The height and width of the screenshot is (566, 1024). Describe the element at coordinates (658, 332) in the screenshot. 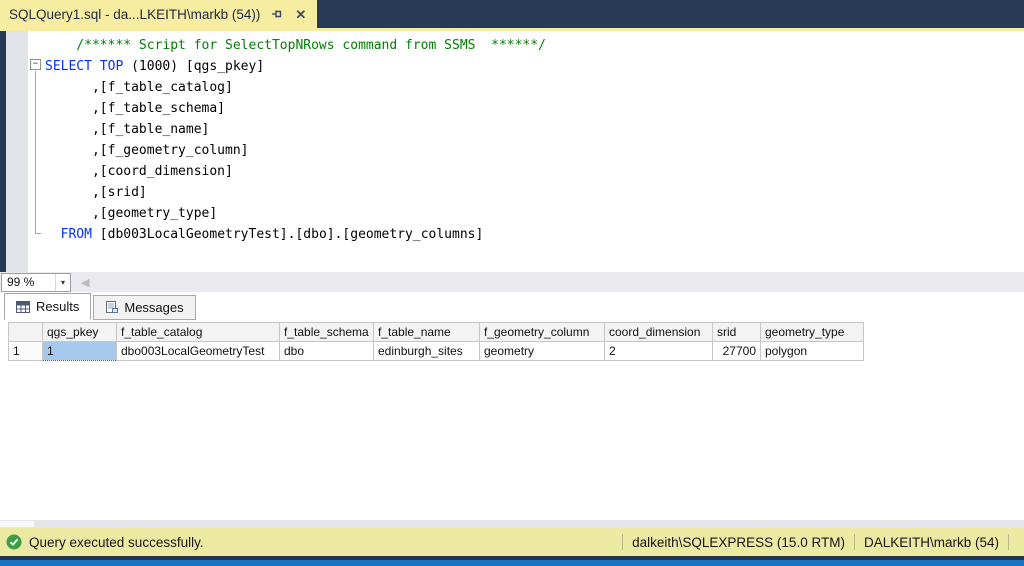

I see `grid-column-header: coord_dimension` at that location.